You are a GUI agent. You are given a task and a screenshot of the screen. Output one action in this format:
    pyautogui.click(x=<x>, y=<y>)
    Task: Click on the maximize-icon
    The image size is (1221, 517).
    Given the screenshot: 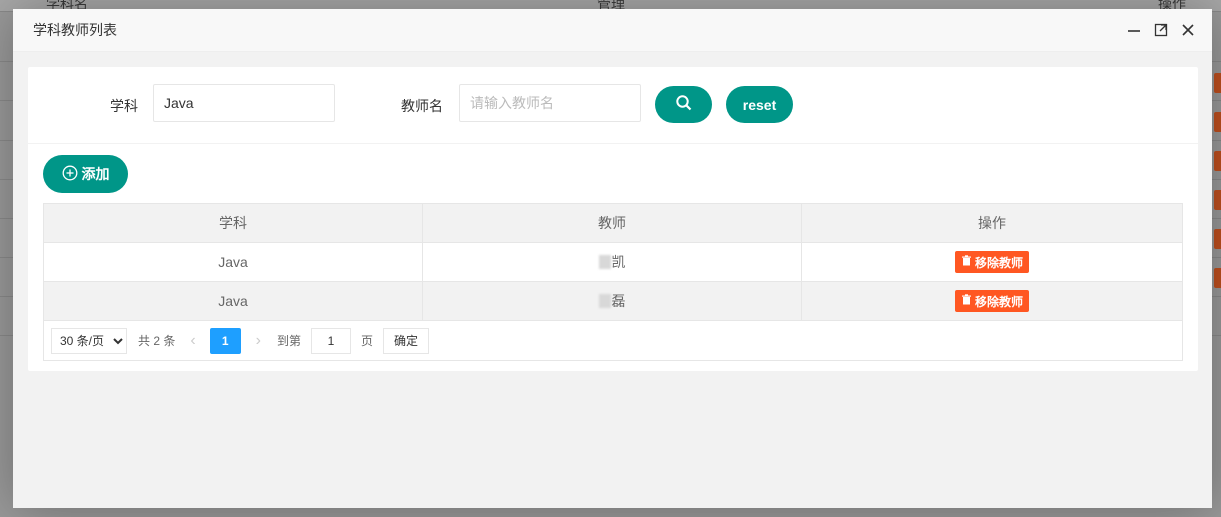 What is the action you would take?
    pyautogui.click(x=1161, y=30)
    